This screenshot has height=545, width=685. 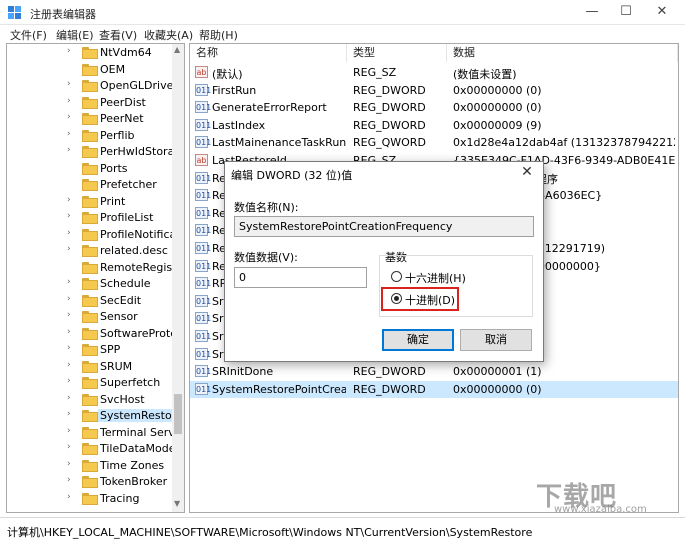 What do you see at coordinates (118, 35) in the screenshot?
I see `menu-view: 查看(V)` at bounding box center [118, 35].